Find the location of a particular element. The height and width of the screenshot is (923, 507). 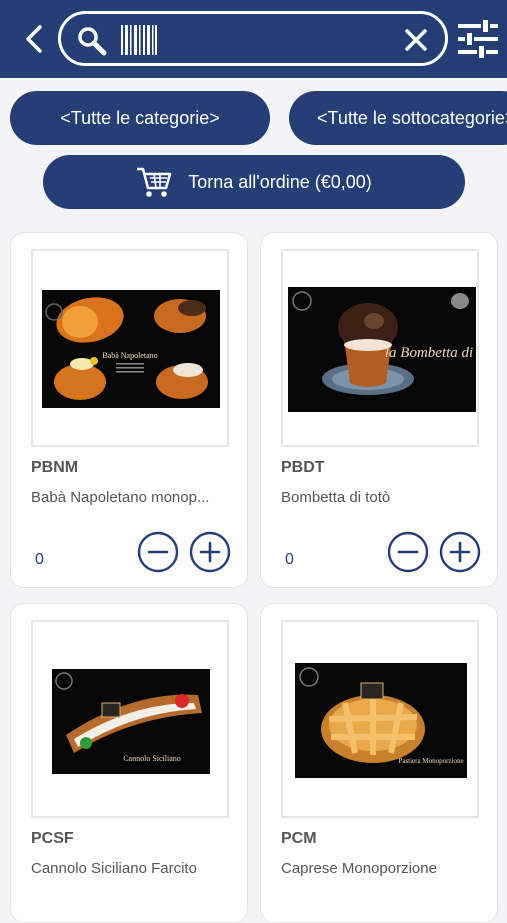

product-name: Bombetta di totò is located at coordinates (336, 497).